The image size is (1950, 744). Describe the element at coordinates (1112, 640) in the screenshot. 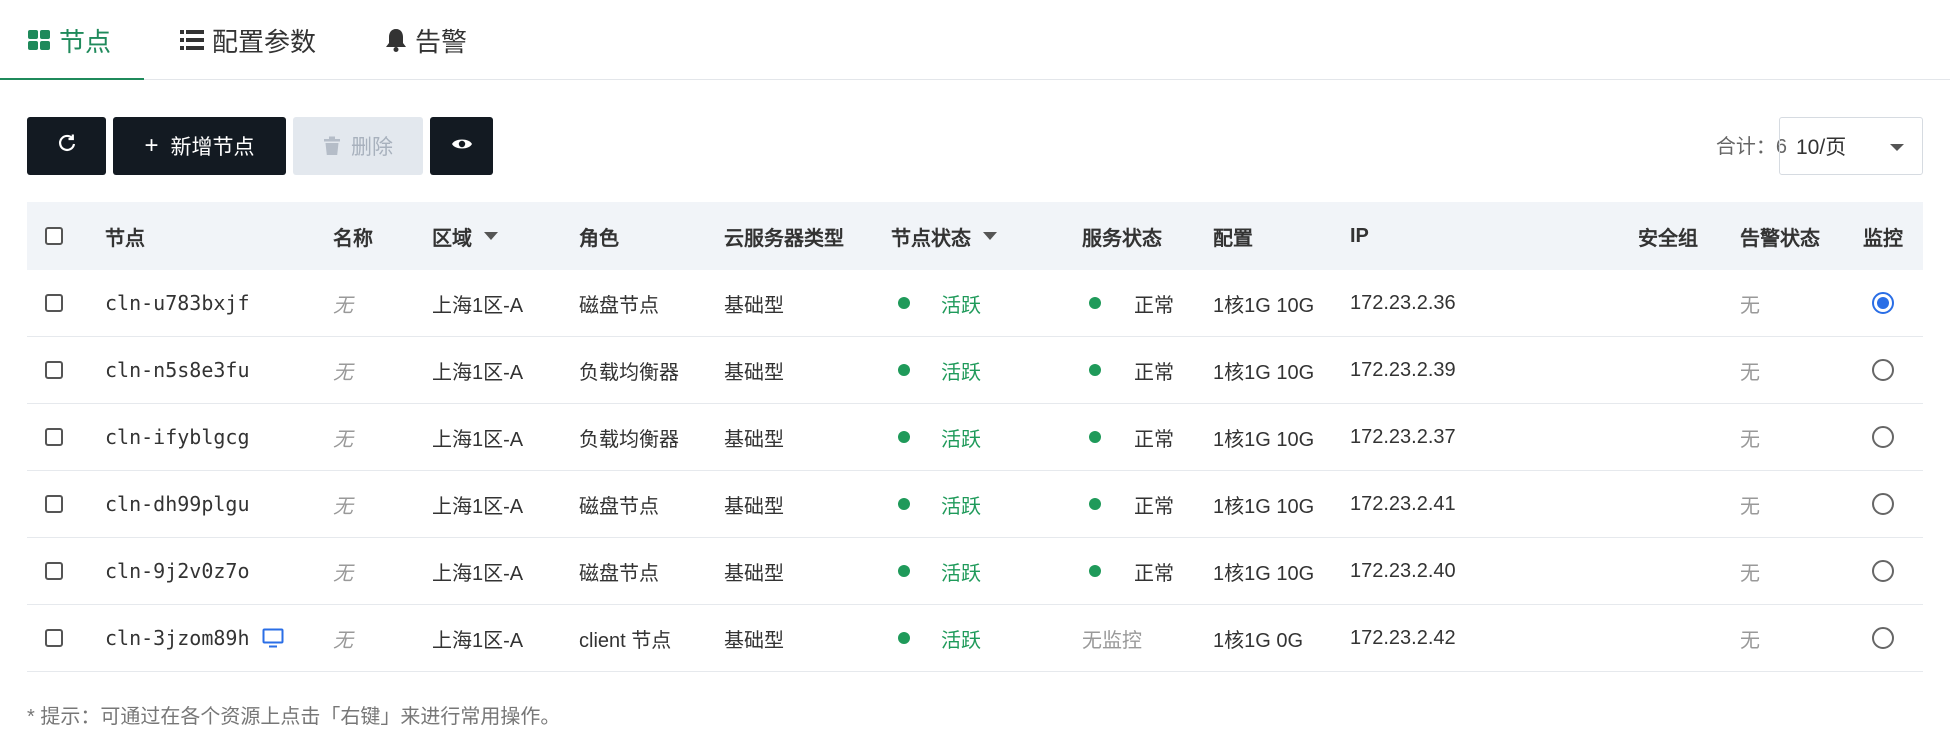

I see `service-status: 无监控` at that location.